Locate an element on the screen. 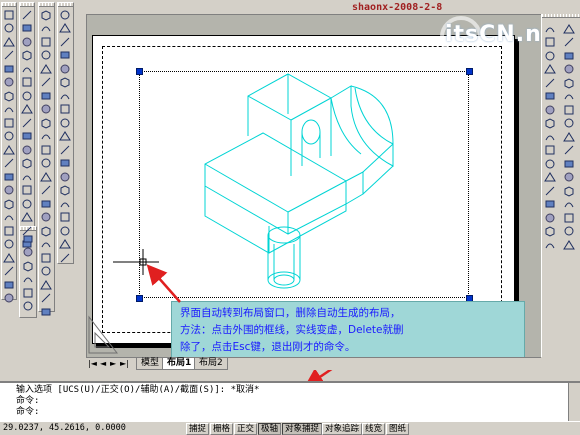 The width and height of the screenshot is (580, 435). tab-layout2: 布局2 is located at coordinates (211, 364).